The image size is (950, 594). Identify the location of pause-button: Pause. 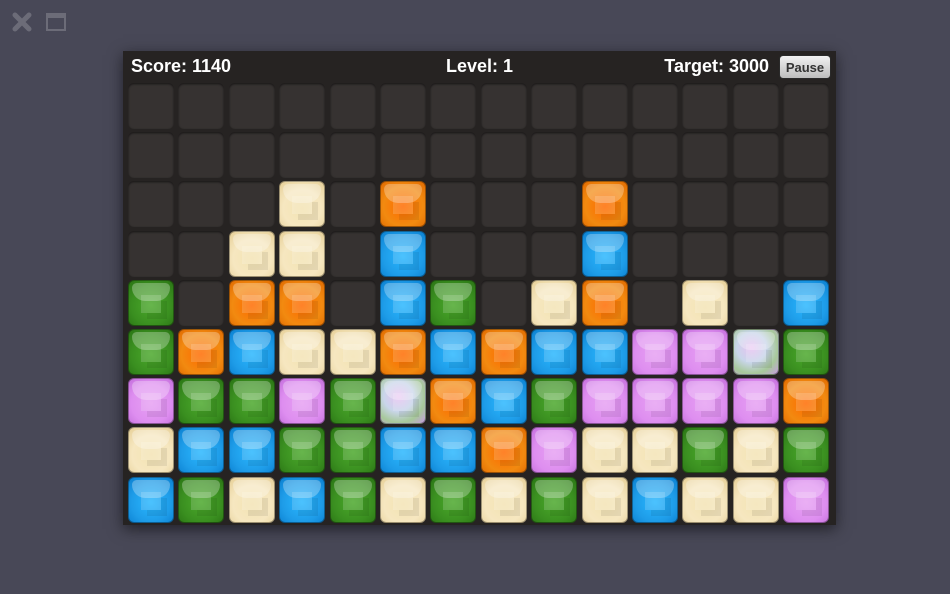
(805, 67).